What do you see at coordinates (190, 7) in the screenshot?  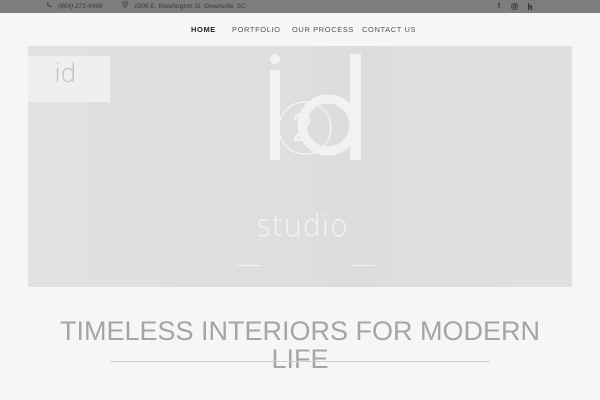 I see `address-text: 1006 E. Washington St. Greenville, SC` at bounding box center [190, 7].